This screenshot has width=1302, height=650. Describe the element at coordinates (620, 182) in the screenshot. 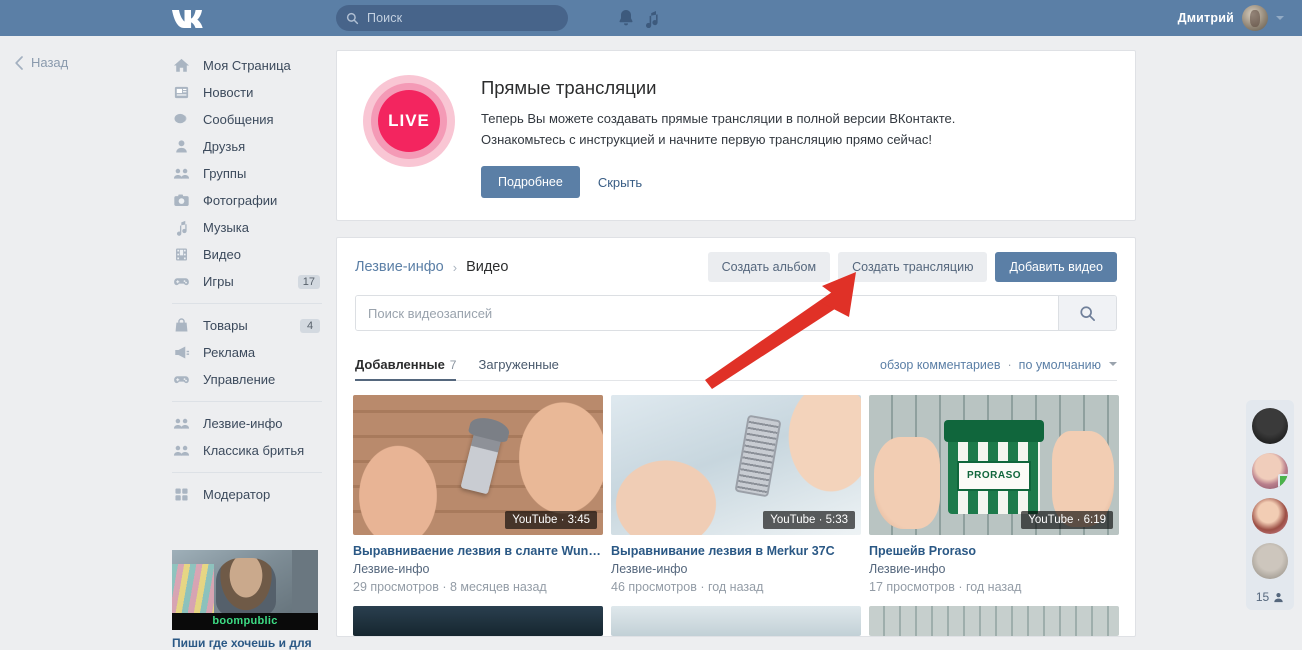

I see `hide-banner-button: Скрыть` at that location.